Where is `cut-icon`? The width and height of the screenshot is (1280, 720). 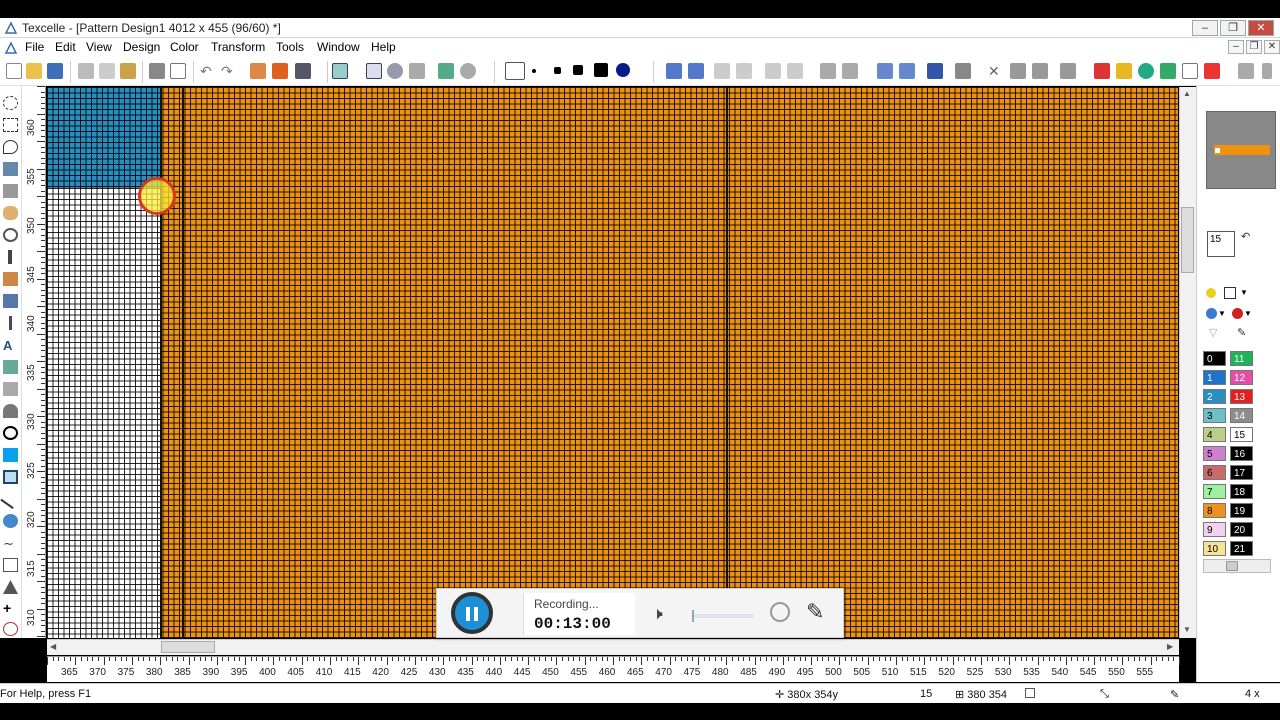
cut-icon is located at coordinates (86, 71).